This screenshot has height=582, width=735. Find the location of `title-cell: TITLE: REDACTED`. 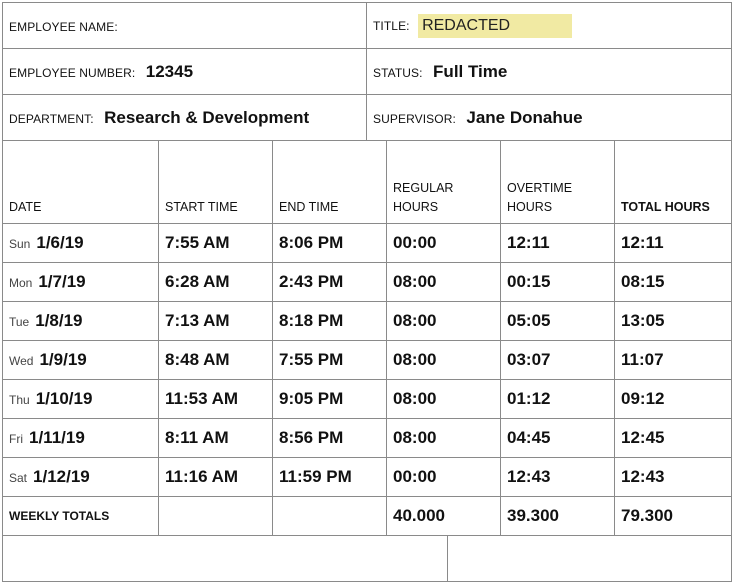

title-cell: TITLE: REDACTED is located at coordinates (549, 25).